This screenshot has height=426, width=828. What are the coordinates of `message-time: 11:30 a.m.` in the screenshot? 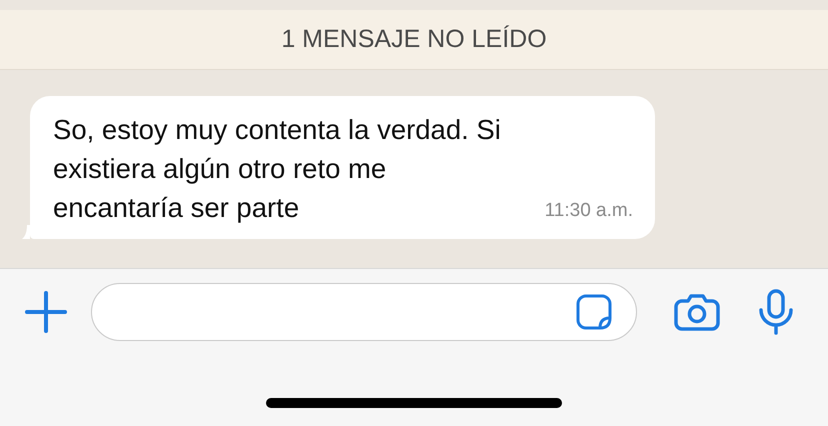 It's located at (588, 210).